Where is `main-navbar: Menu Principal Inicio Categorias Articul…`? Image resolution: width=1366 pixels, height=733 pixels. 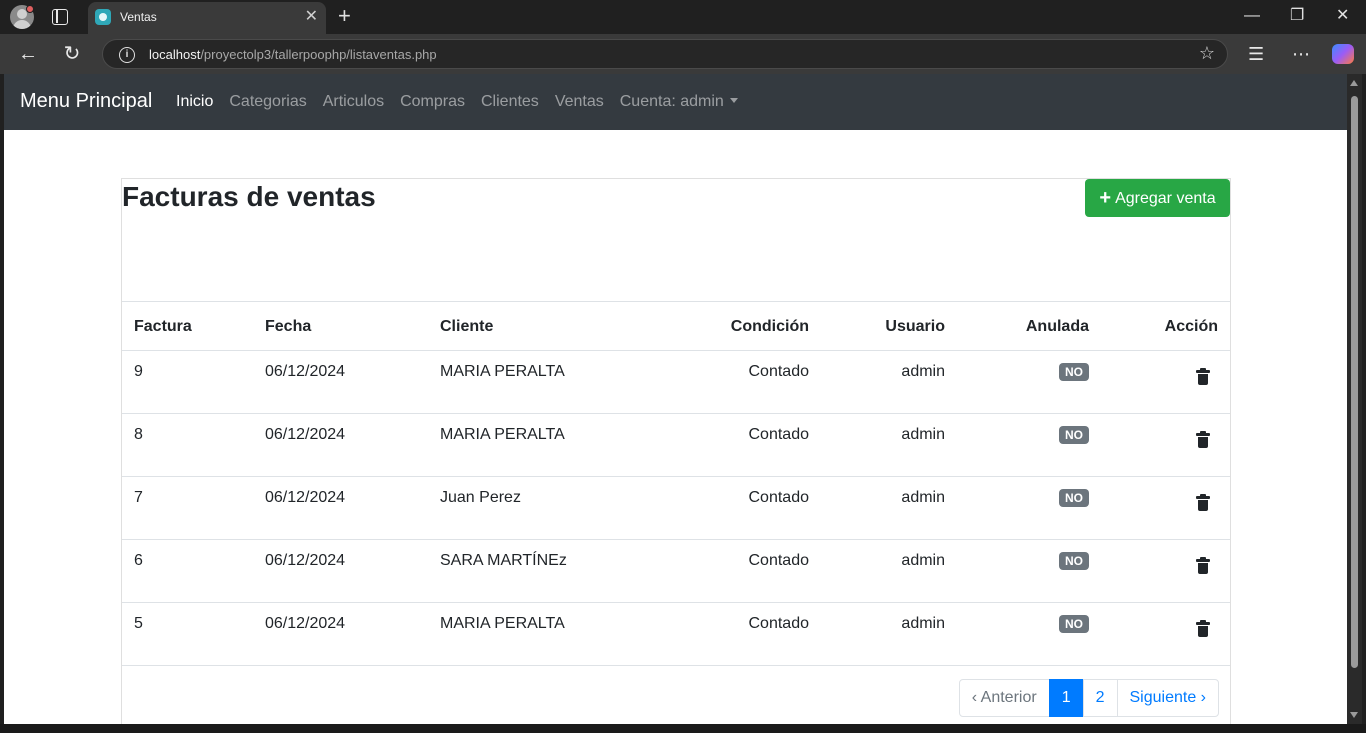 main-navbar: Menu Principal Inicio Categorias Articul… is located at coordinates (675, 102).